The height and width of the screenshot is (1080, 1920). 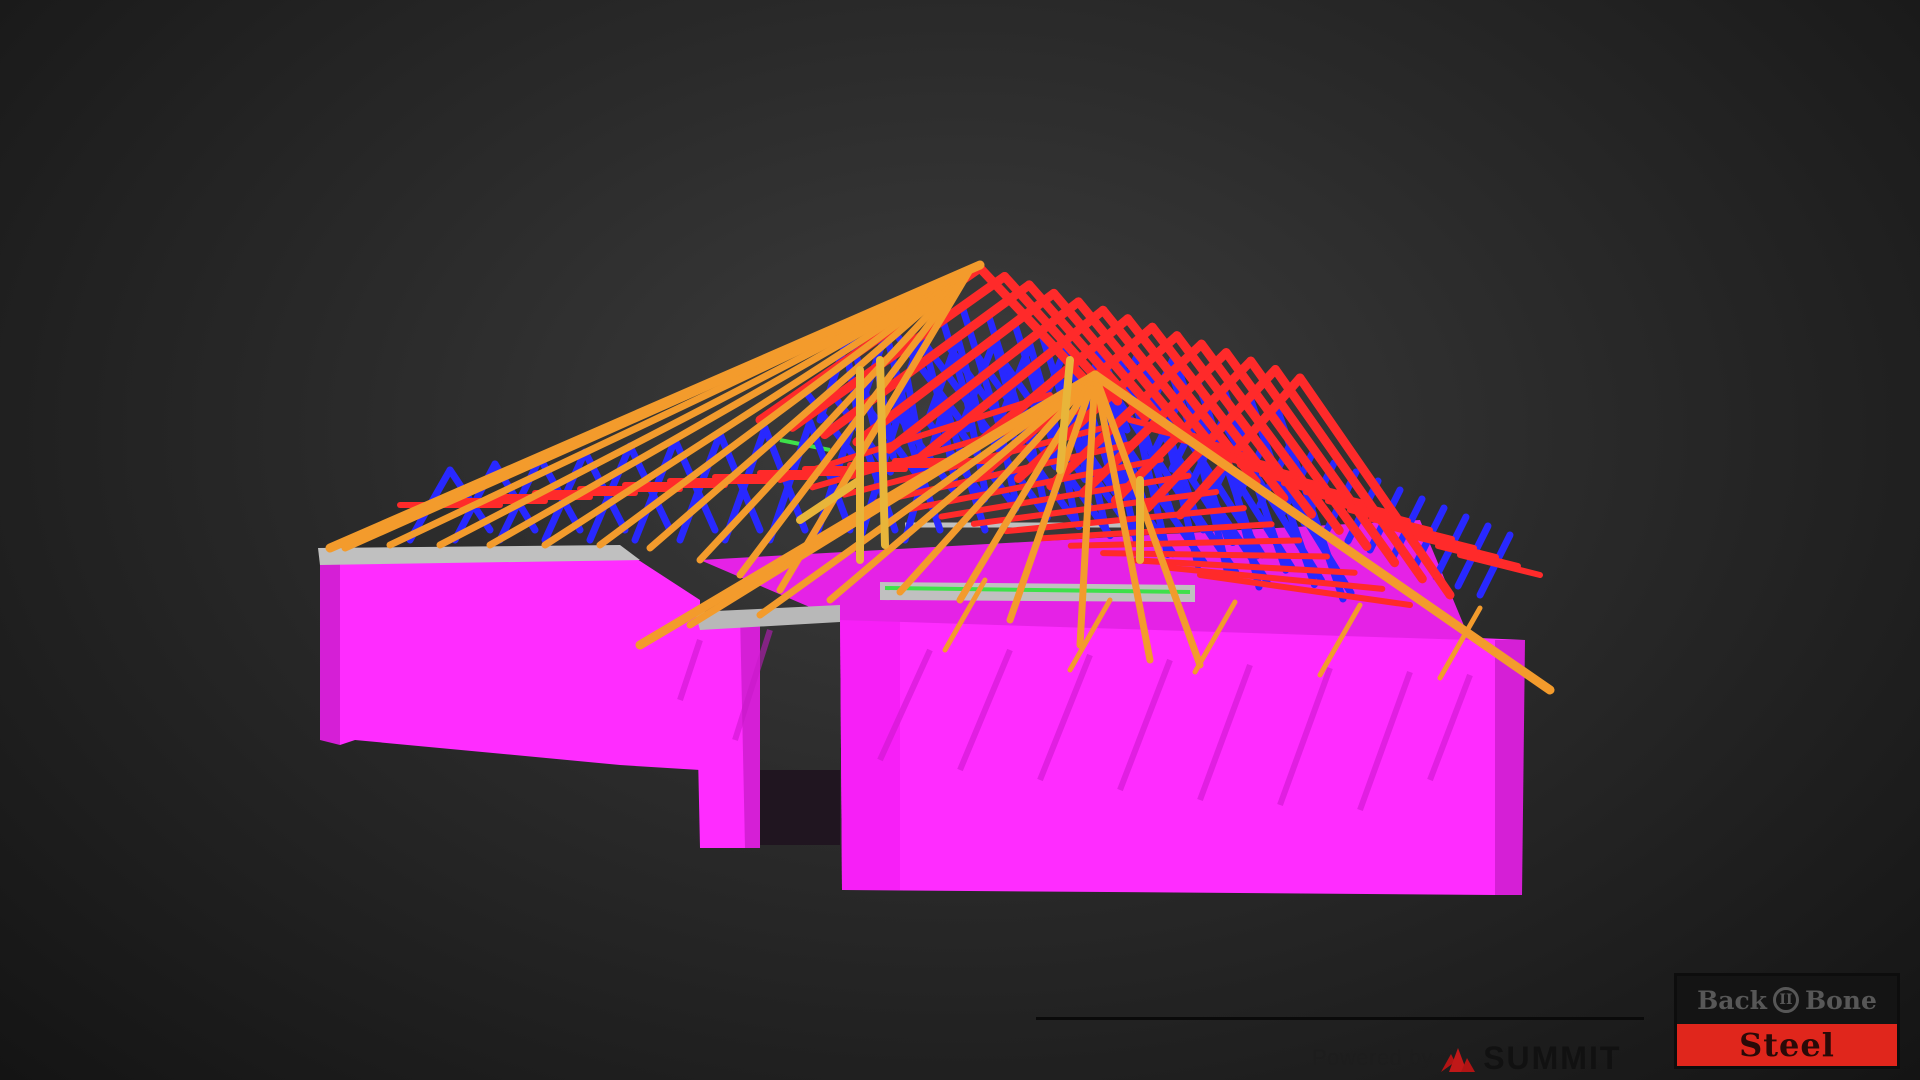 I want to click on logo-mark-icon: II, so click(x=1785, y=1000).